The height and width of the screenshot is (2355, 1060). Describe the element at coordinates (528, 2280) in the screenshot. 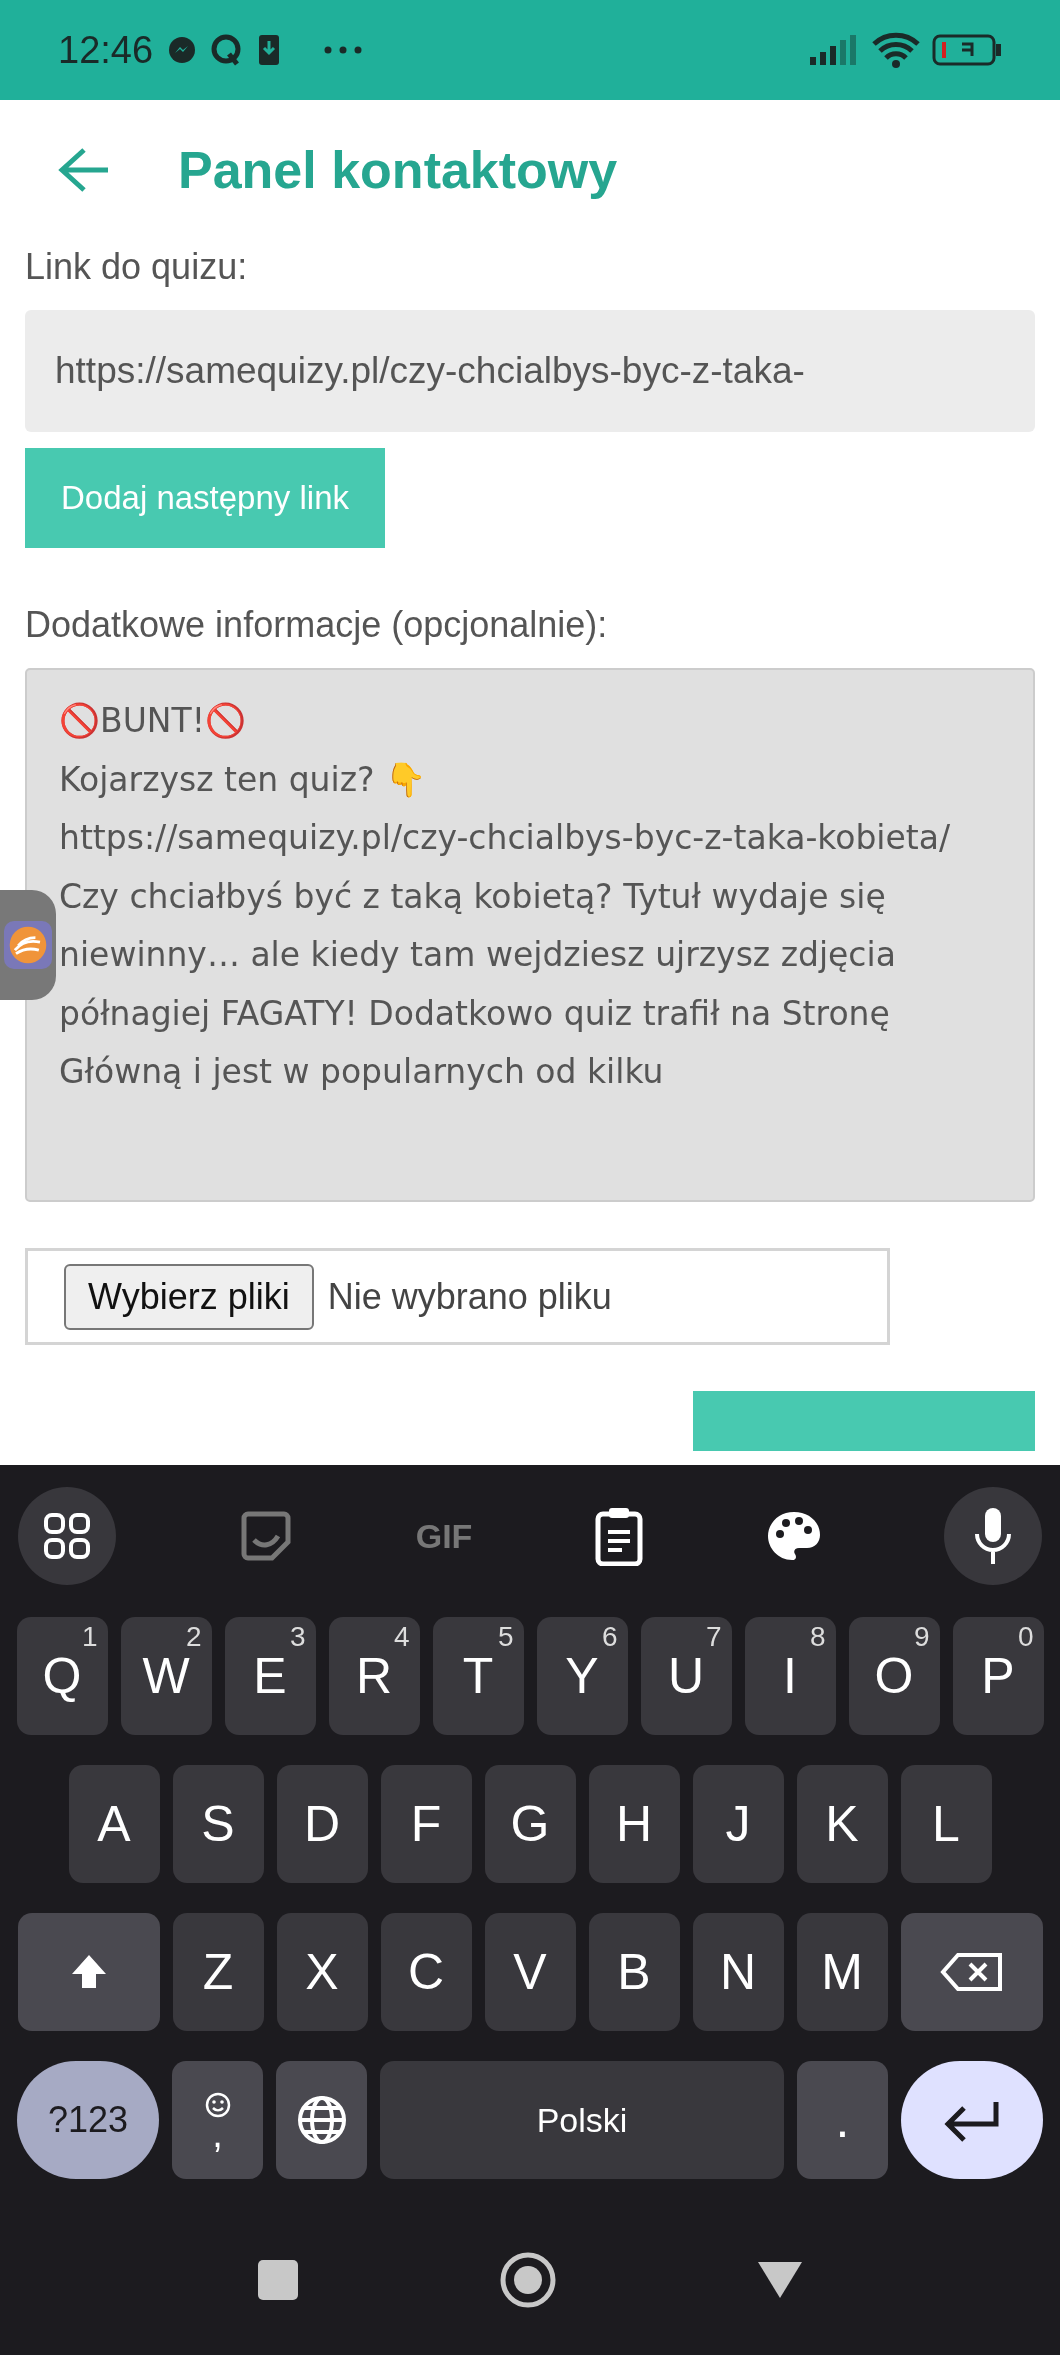

I see `home-icon` at that location.